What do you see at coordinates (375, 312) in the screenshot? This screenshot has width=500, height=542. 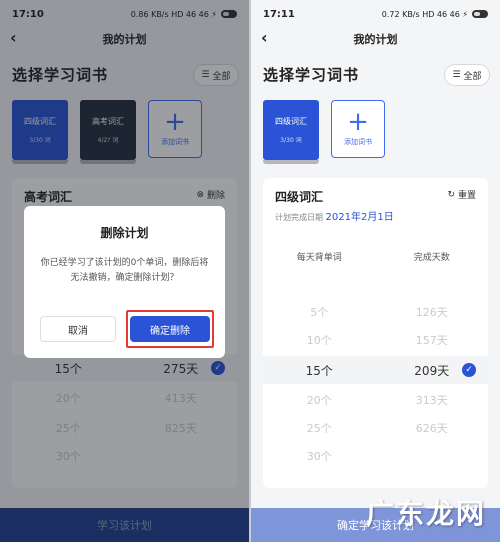 I see `picker-row: 5个 126天` at bounding box center [375, 312].